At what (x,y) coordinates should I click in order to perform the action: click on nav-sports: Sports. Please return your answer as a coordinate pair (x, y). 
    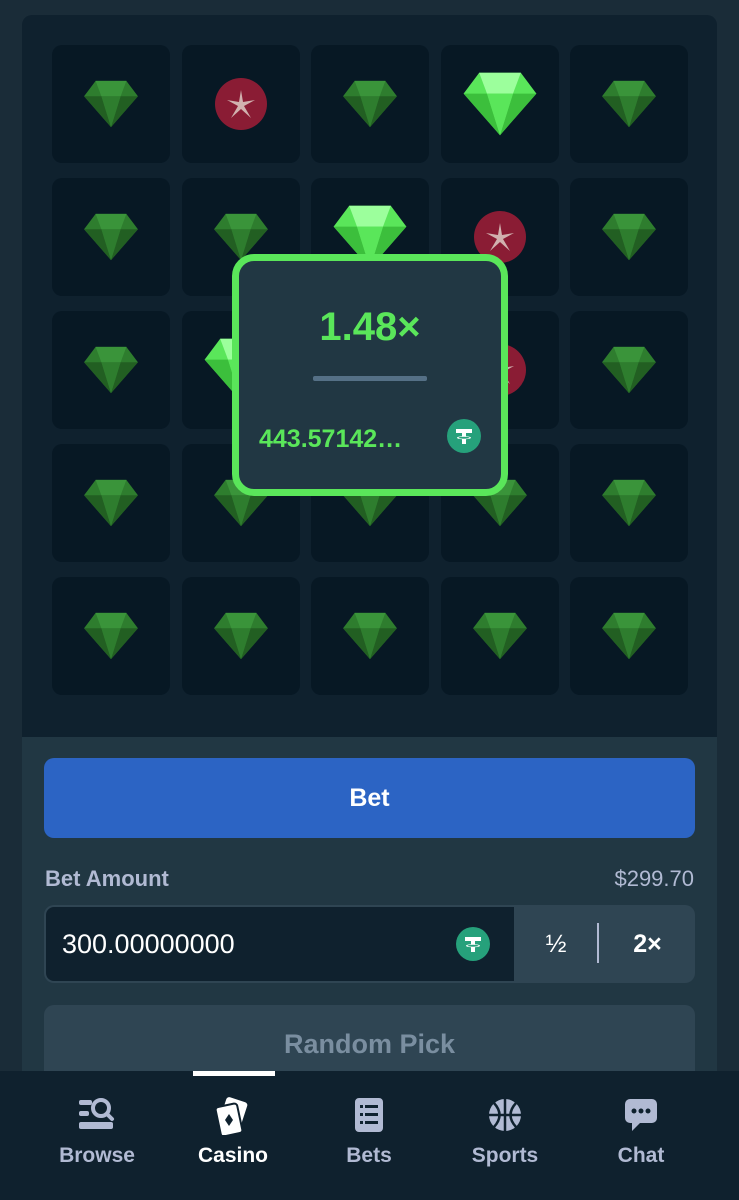
    Looking at the image, I should click on (505, 1135).